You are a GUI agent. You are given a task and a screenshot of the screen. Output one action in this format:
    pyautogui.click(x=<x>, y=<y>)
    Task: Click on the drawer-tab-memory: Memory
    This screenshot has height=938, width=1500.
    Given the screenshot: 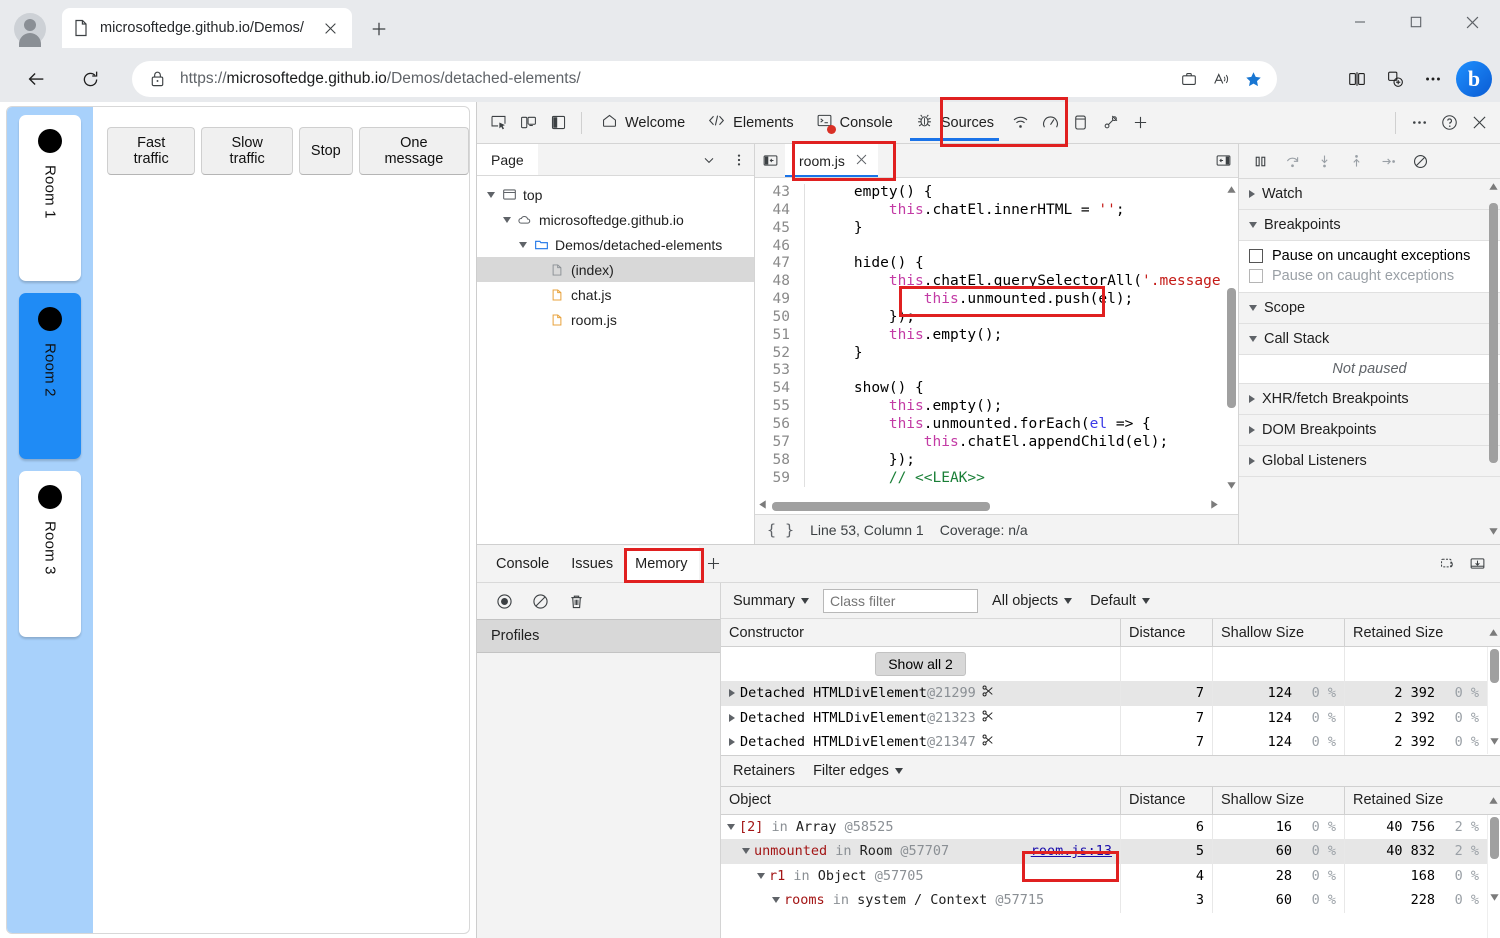 What is the action you would take?
    pyautogui.click(x=661, y=563)
    